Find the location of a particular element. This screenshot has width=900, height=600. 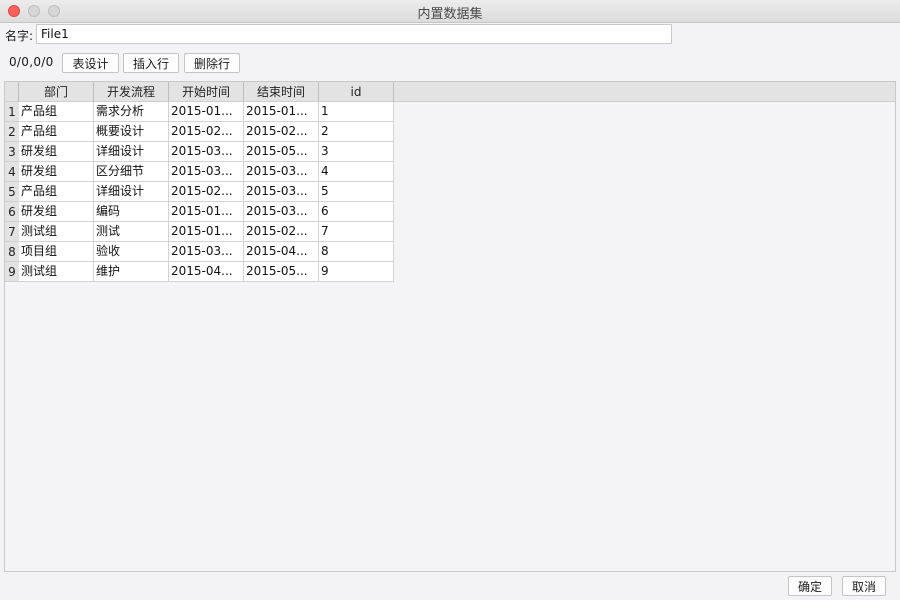

row-number: 7 is located at coordinates (12, 232).